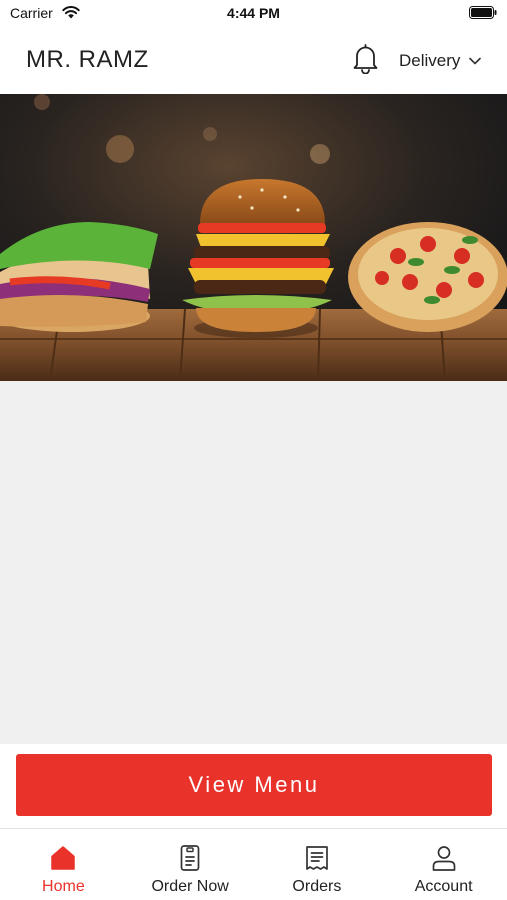  I want to click on cta-bar: View Menu, so click(253, 786).